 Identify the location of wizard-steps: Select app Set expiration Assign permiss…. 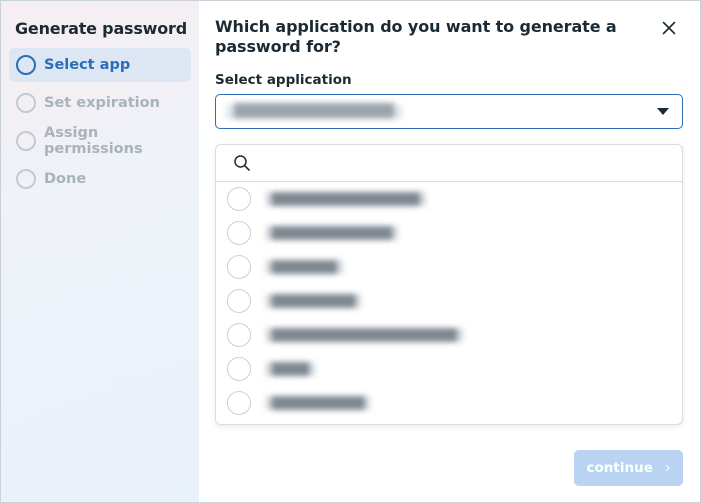
(100, 122).